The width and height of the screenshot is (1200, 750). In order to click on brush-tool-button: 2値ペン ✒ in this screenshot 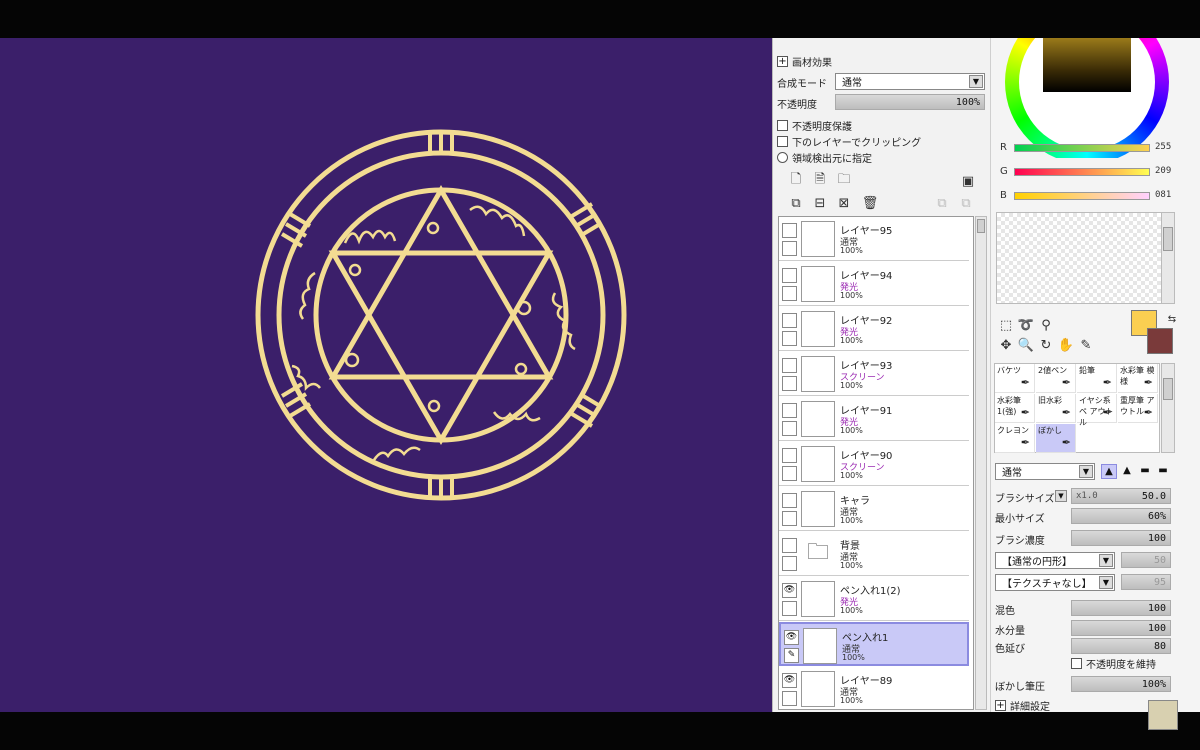, I will do `click(1056, 378)`.